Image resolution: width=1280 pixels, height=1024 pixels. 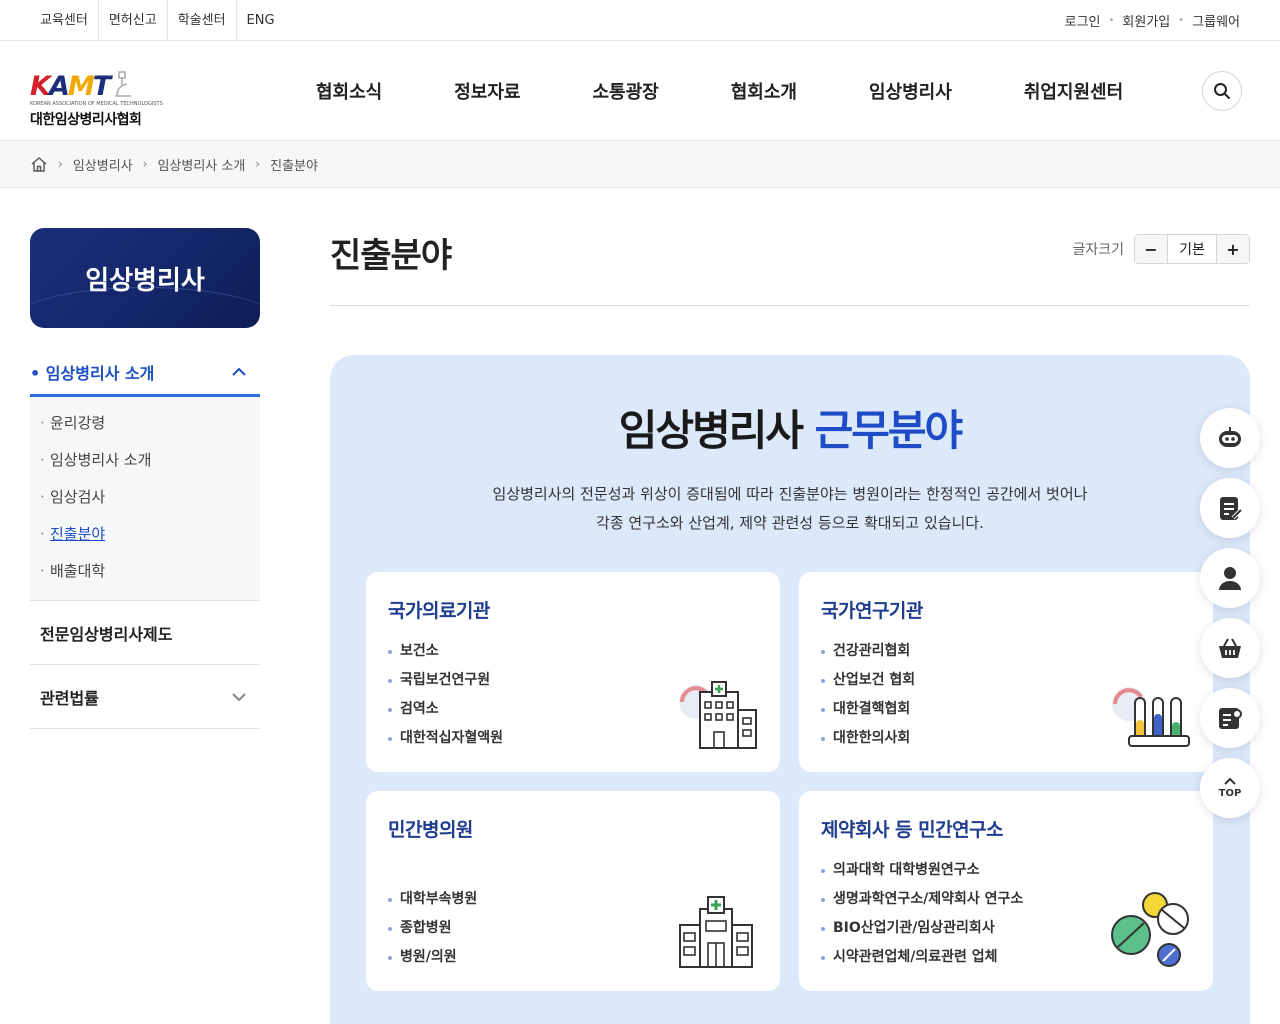 What do you see at coordinates (64, 20) in the screenshot?
I see `link-education-center: 교육센터` at bounding box center [64, 20].